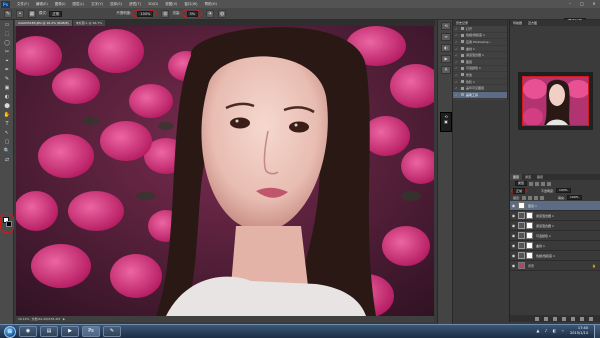 The height and width of the screenshot is (338, 600). What do you see at coordinates (524, 197) in the screenshot?
I see `lock-transparent-icon` at bounding box center [524, 197].